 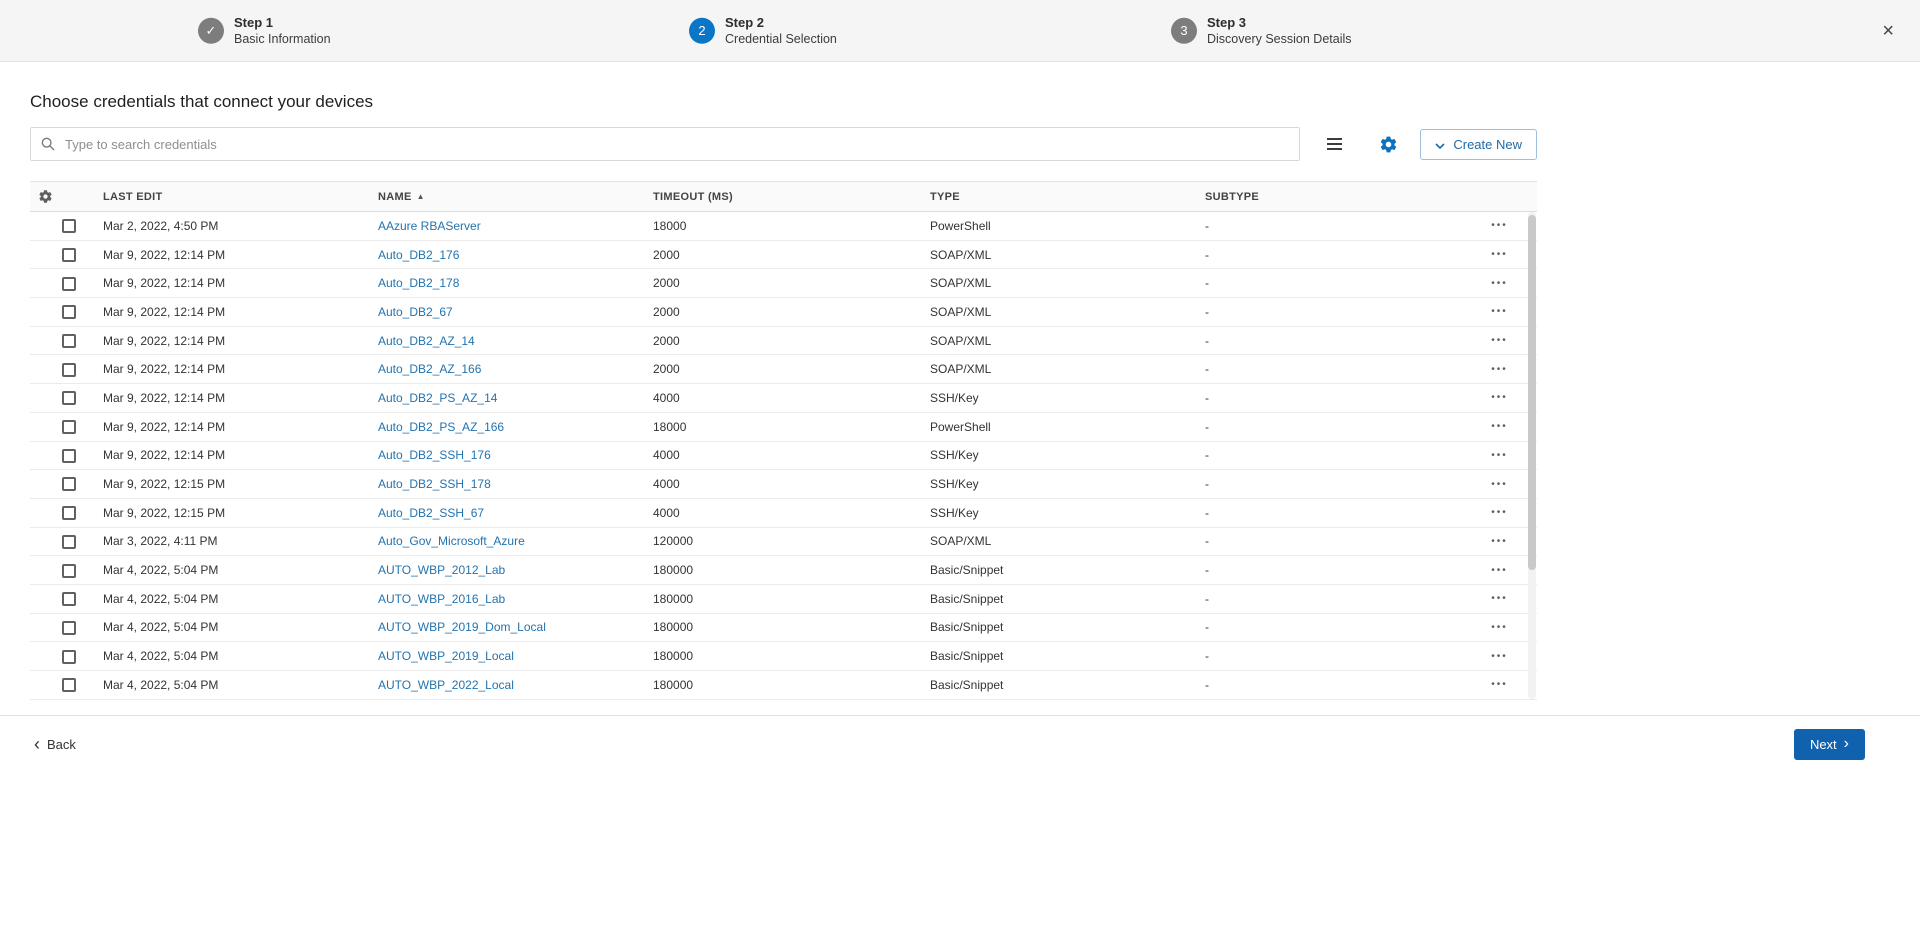 What do you see at coordinates (45, 196) in the screenshot?
I see `column-settings-gear-icon` at bounding box center [45, 196].